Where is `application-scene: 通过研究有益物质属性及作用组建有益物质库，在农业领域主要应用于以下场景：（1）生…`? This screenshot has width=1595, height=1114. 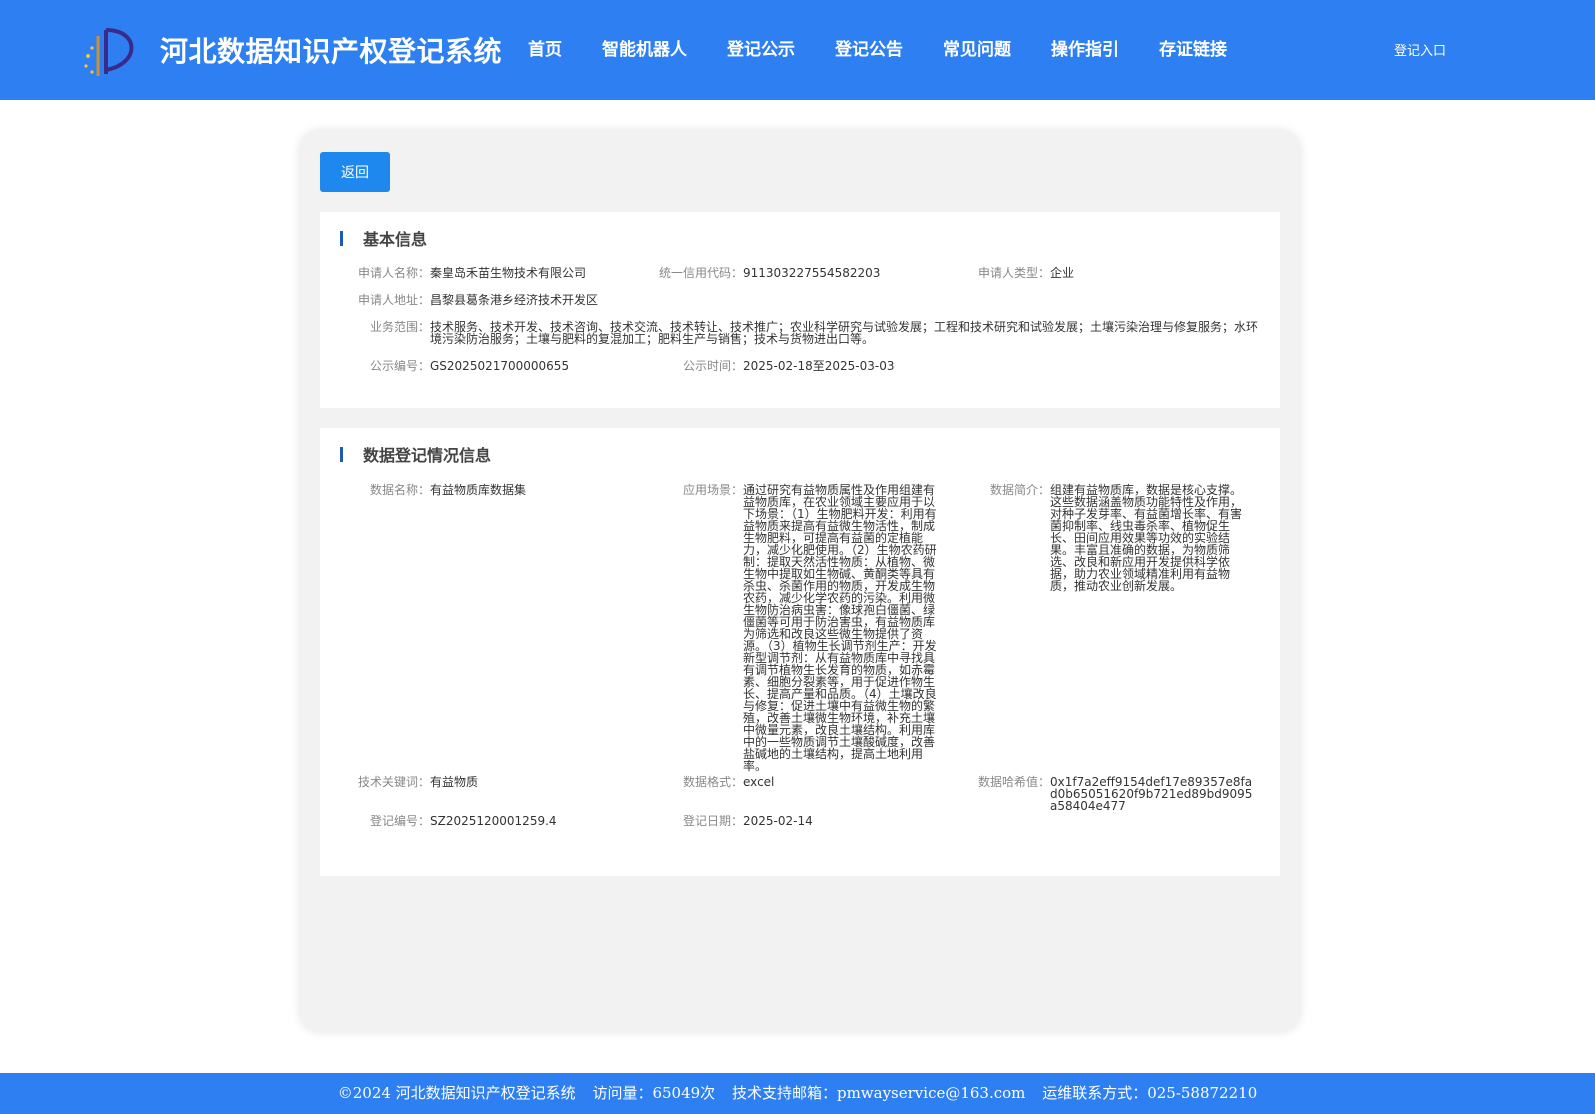 application-scene: 通过研究有益物质属性及作用组建有益物质库，在农业领域主要应用于以下场景：（1）生… is located at coordinates (840, 628).